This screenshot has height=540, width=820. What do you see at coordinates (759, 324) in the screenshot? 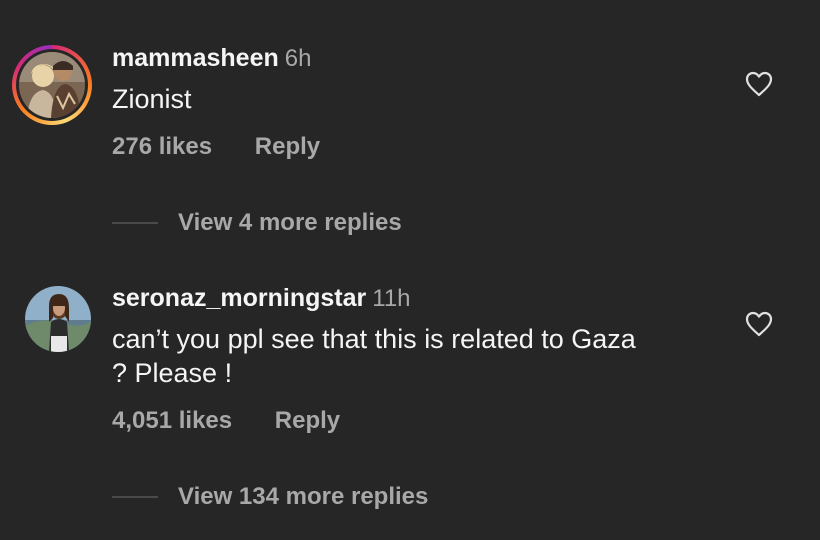
I see `heart-icon` at bounding box center [759, 324].